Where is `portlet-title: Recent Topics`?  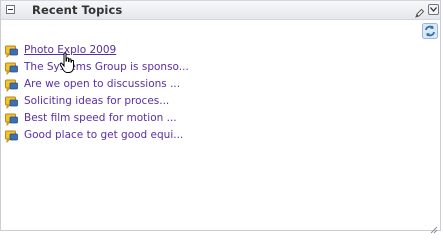
portlet-title: Recent Topics is located at coordinates (77, 10).